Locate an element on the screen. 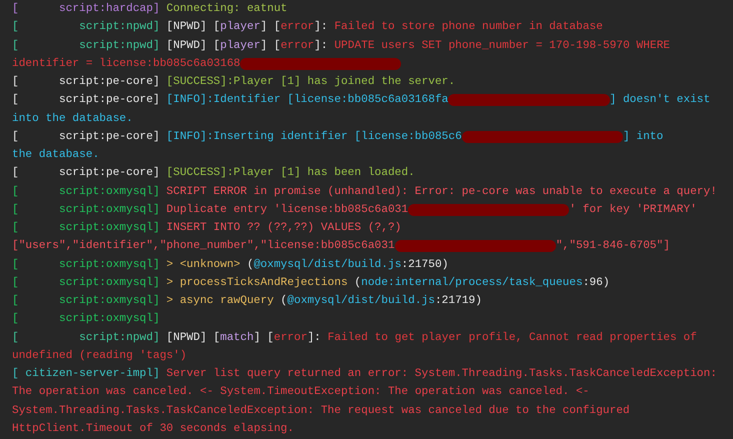 This screenshot has width=733, height=439. log-text: ] doesn't exist is located at coordinates (660, 100).